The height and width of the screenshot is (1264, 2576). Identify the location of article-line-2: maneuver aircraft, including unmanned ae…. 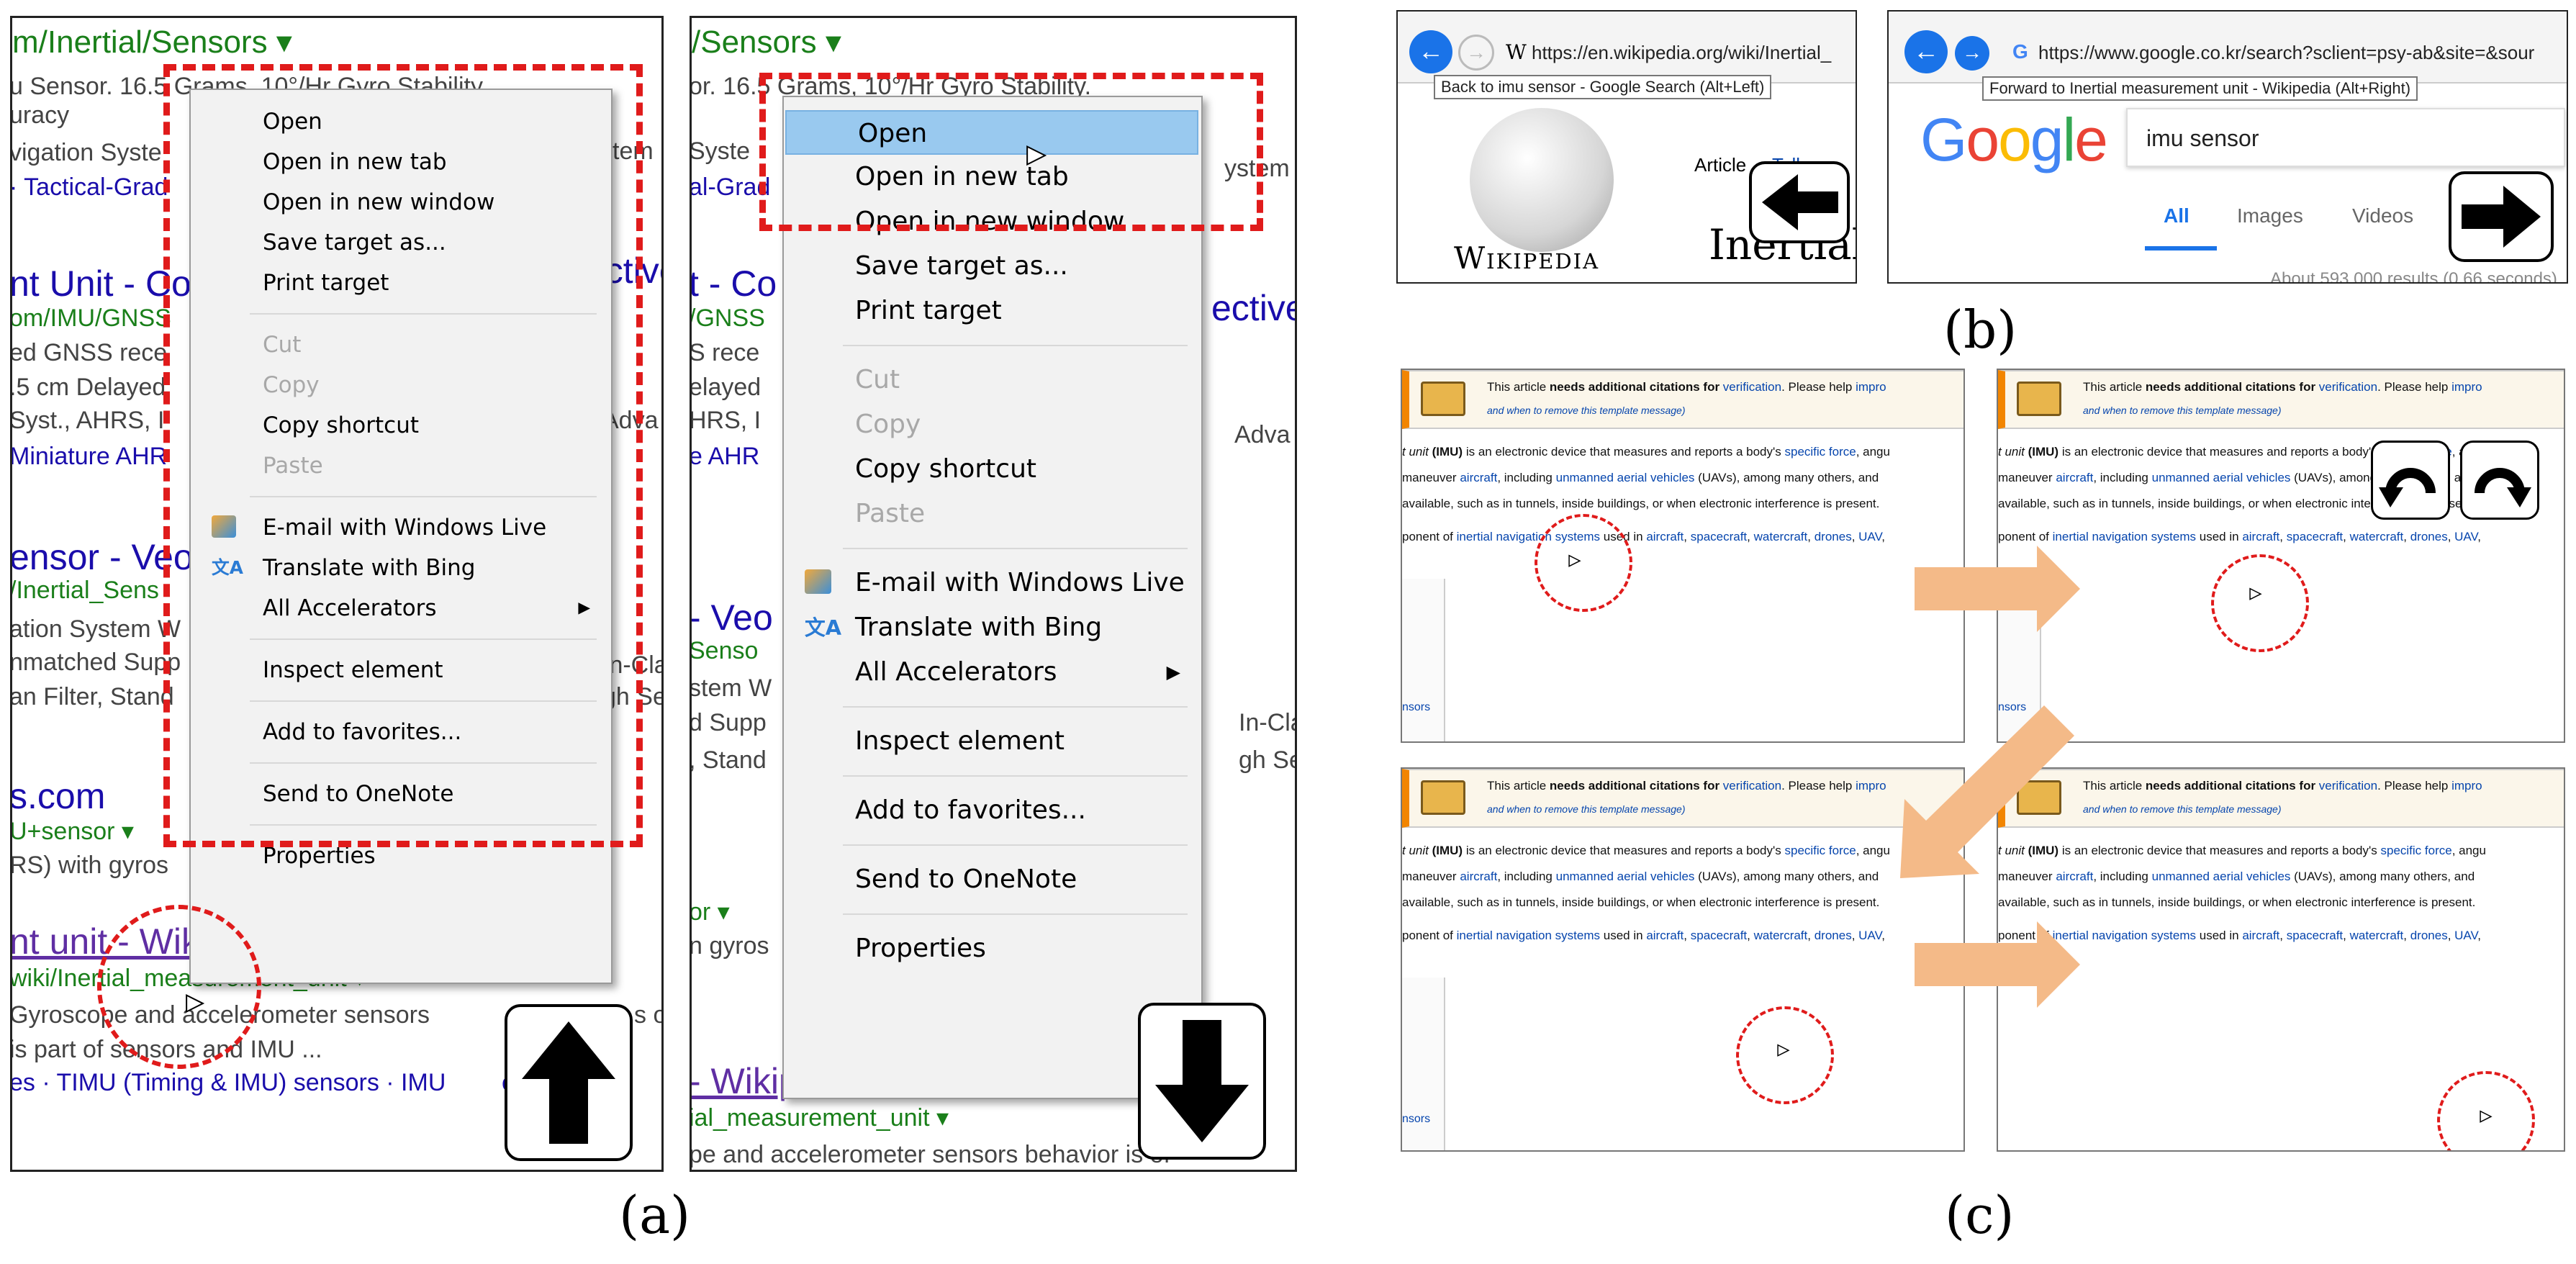
(1641, 877).